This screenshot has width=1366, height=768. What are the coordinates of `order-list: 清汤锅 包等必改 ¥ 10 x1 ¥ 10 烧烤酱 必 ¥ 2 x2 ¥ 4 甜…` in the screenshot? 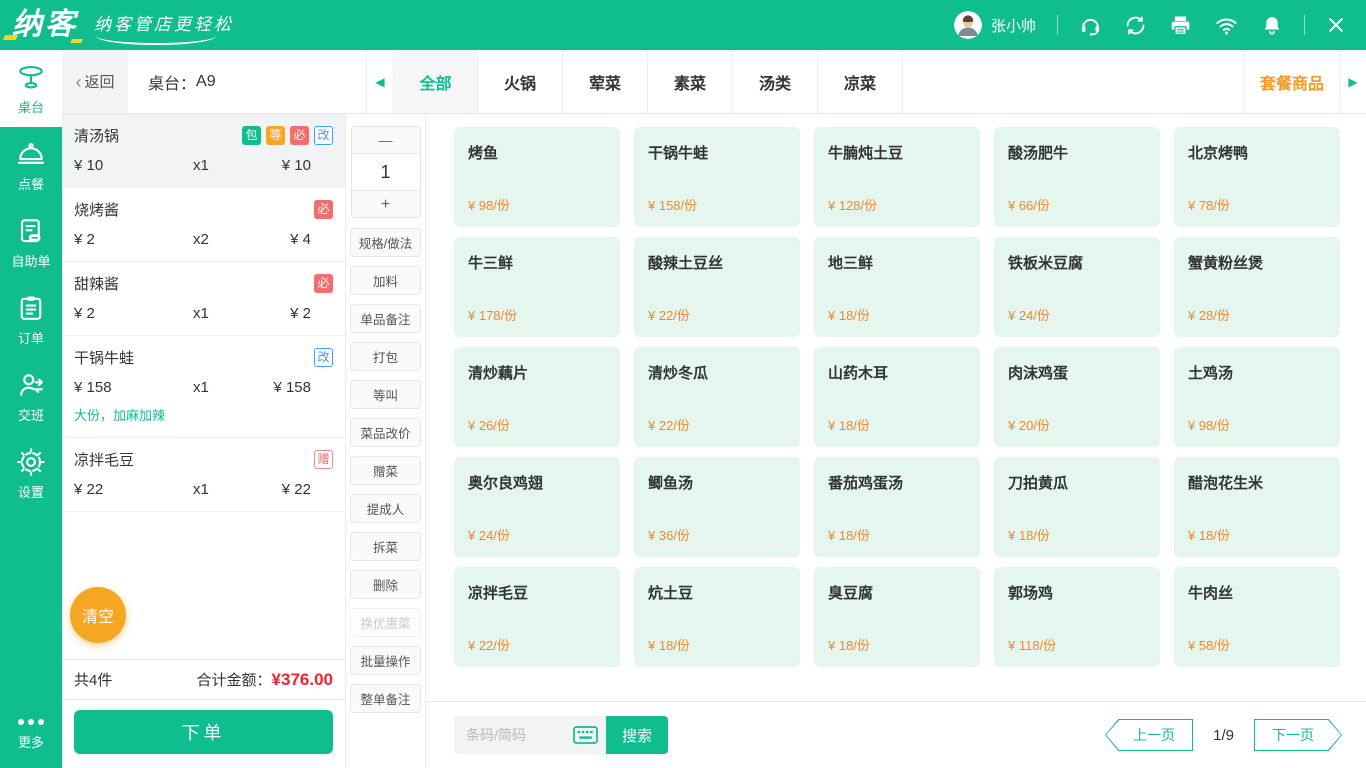 It's located at (203, 386).